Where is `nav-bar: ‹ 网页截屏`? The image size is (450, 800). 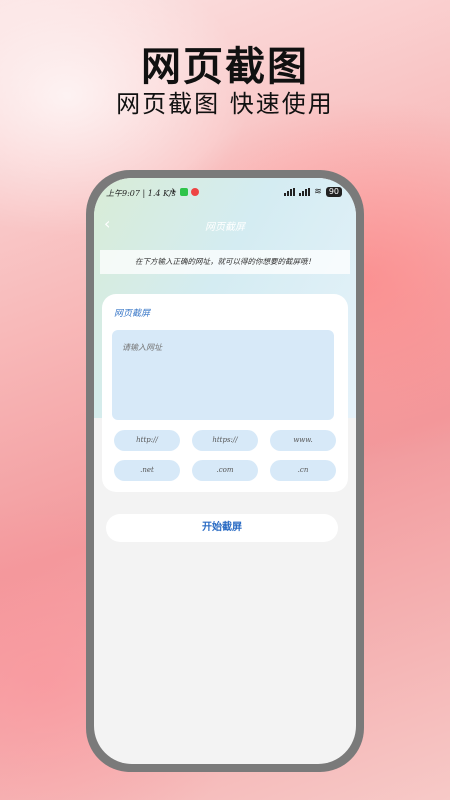 nav-bar: ‹ 网页截屏 is located at coordinates (225, 224).